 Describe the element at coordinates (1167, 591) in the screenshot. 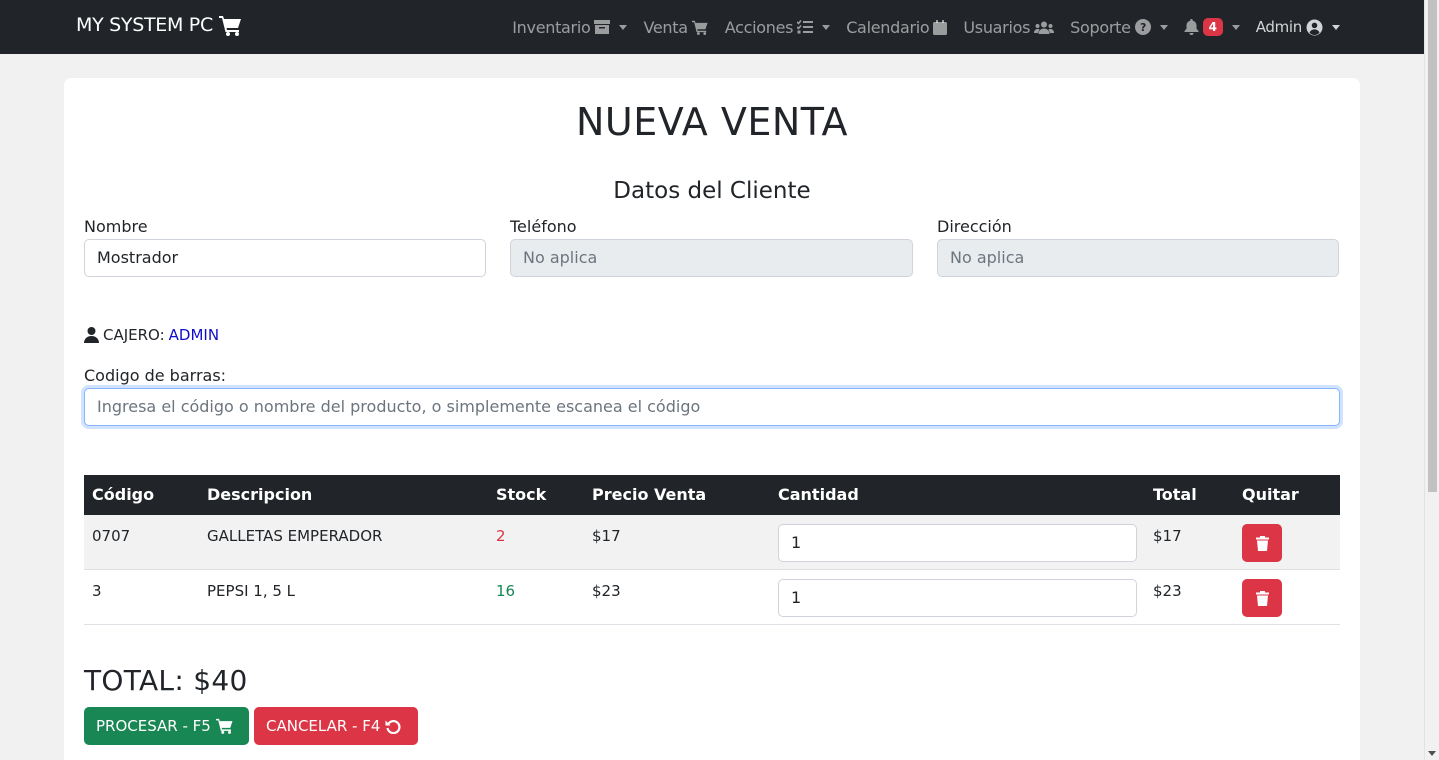

I see `row-total: $23` at that location.